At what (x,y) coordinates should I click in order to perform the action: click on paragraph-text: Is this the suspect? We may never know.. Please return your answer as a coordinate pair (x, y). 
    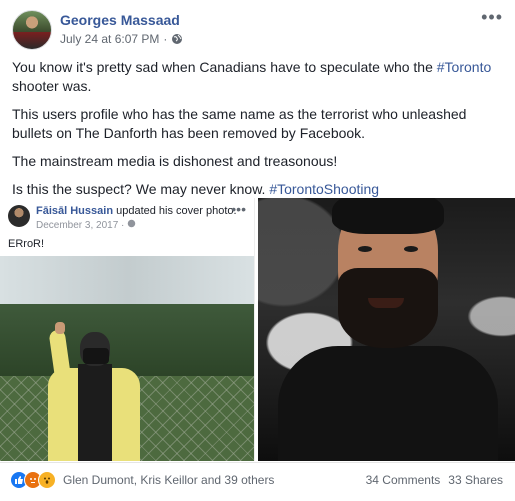
    Looking at the image, I should click on (141, 189).